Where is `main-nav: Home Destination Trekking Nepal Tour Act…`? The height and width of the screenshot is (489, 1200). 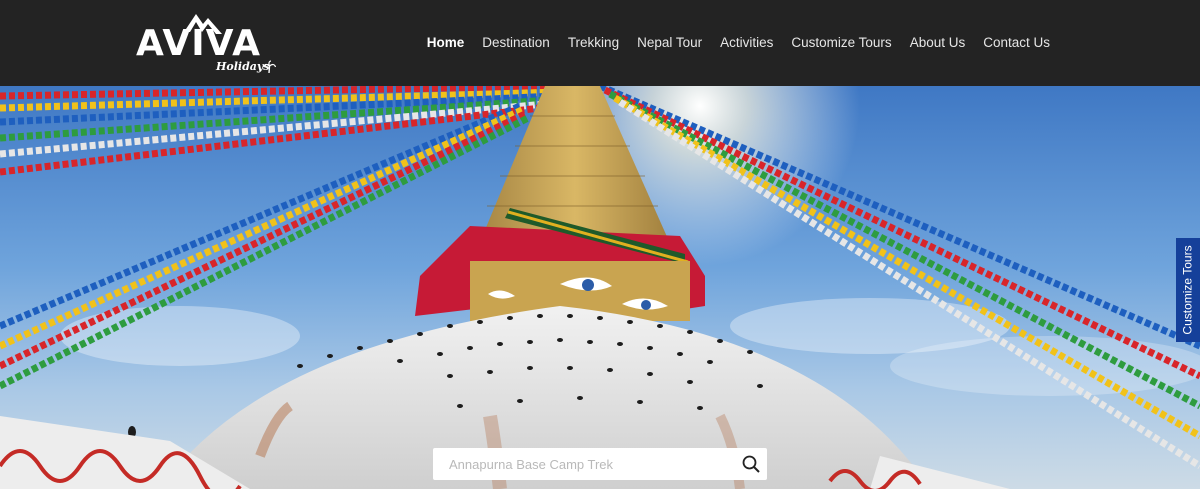
main-nav: Home Destination Trekking Nepal Tour Act… is located at coordinates (738, 43).